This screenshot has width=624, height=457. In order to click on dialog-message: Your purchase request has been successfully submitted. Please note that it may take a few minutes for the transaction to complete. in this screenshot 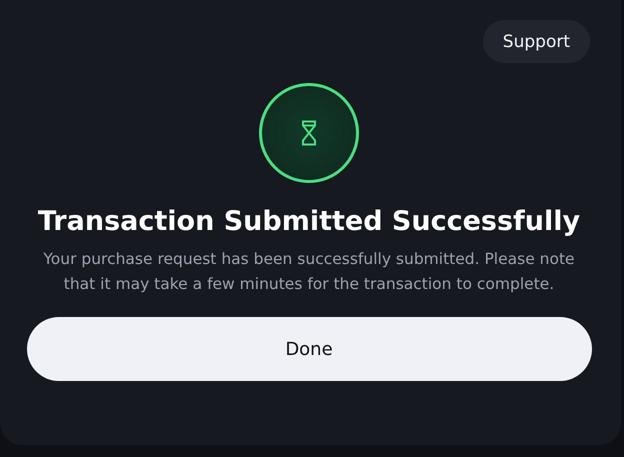, I will do `click(309, 272)`.